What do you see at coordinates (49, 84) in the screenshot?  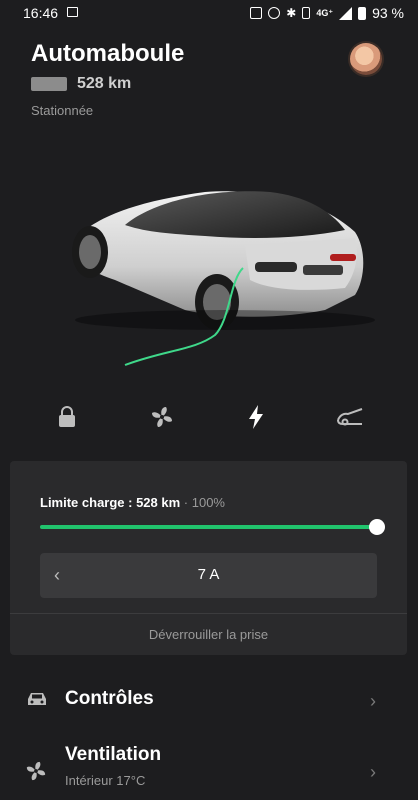 I see `battery-level-icon` at bounding box center [49, 84].